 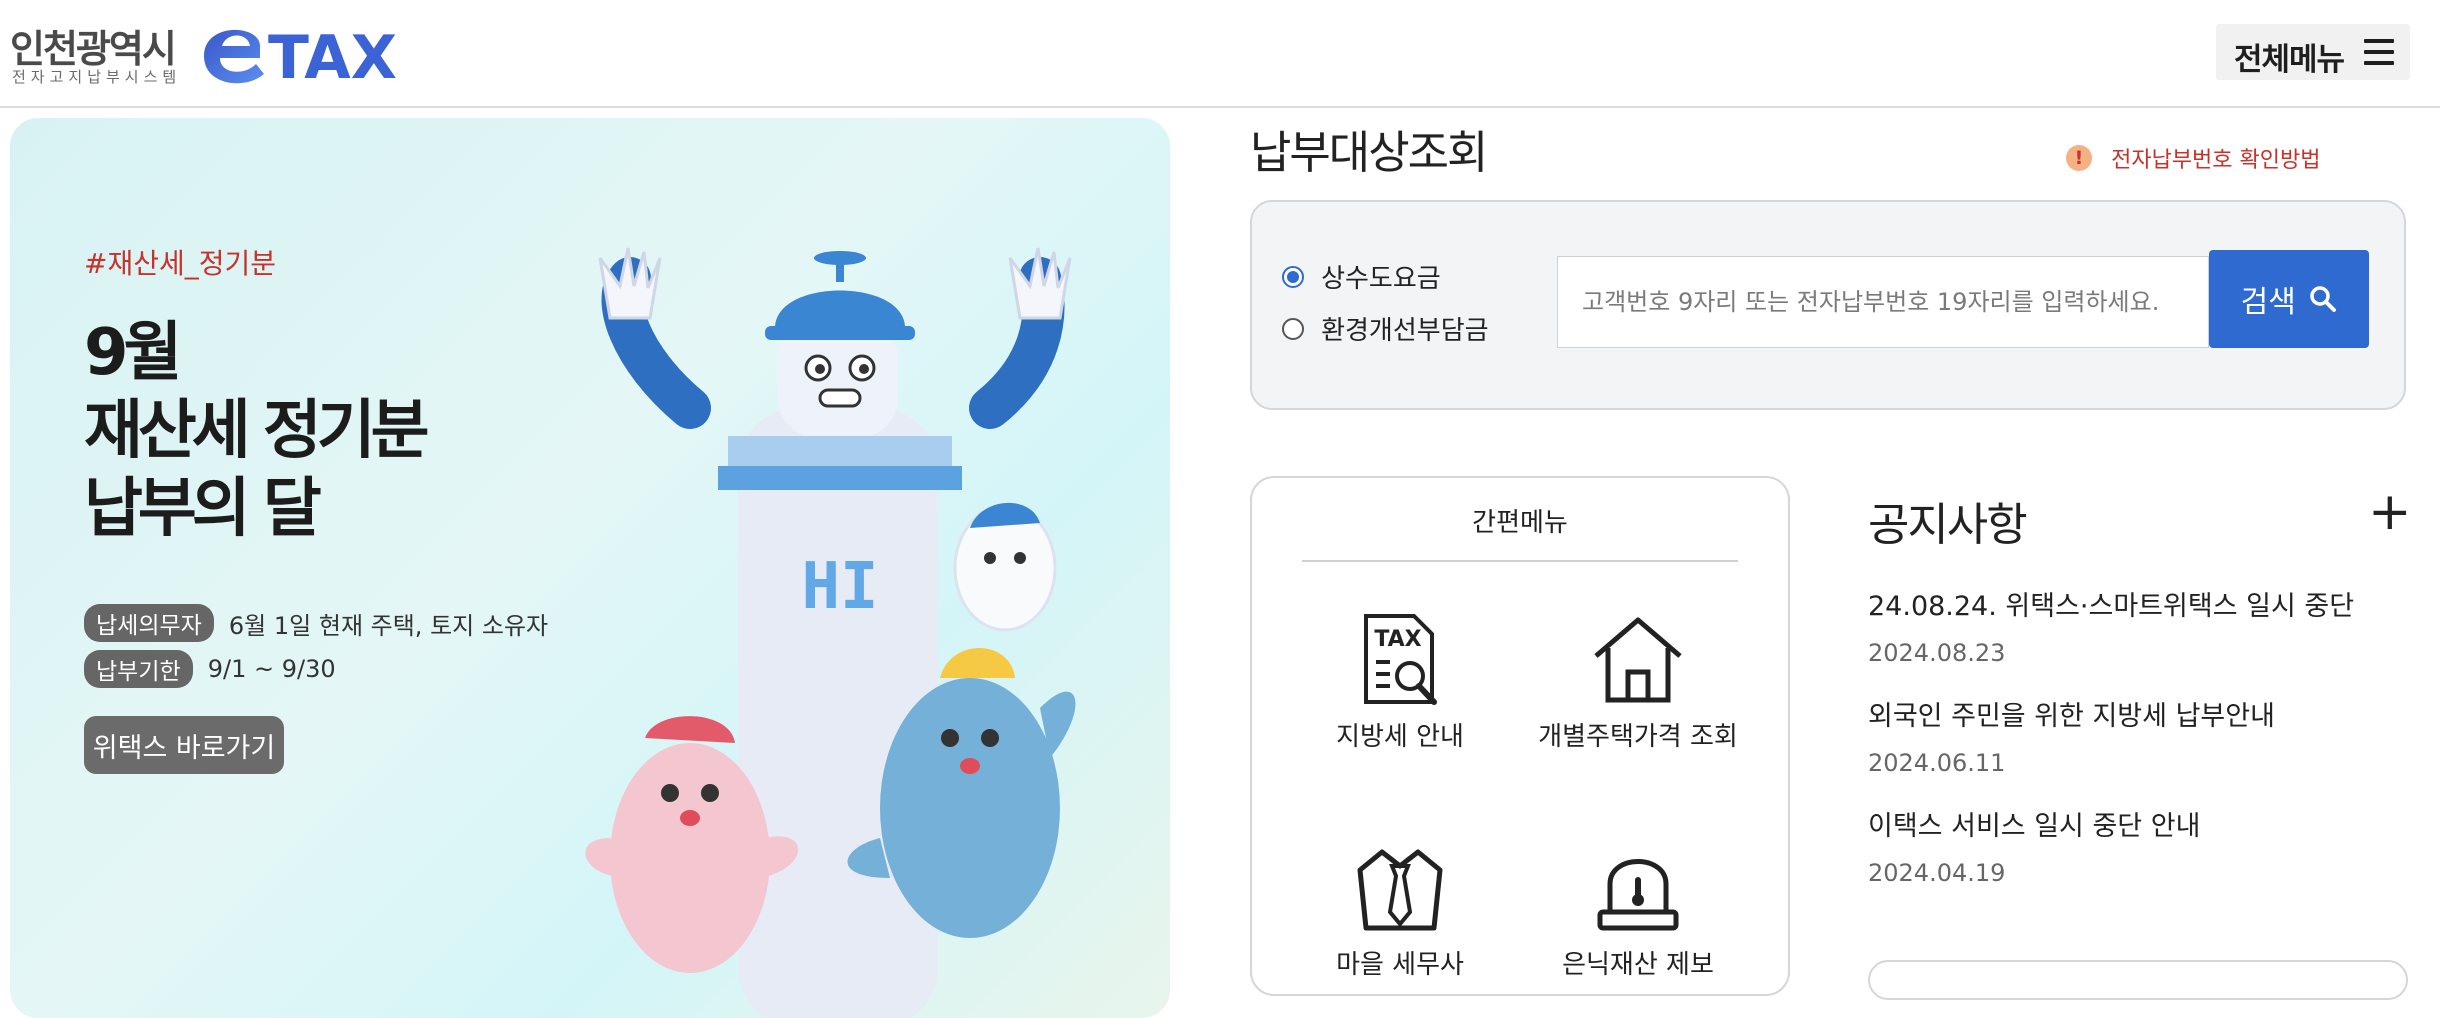 I want to click on notice-title: 24.08.24. 위택스·스마트위택스 일시 중단, so click(x=2111, y=606).